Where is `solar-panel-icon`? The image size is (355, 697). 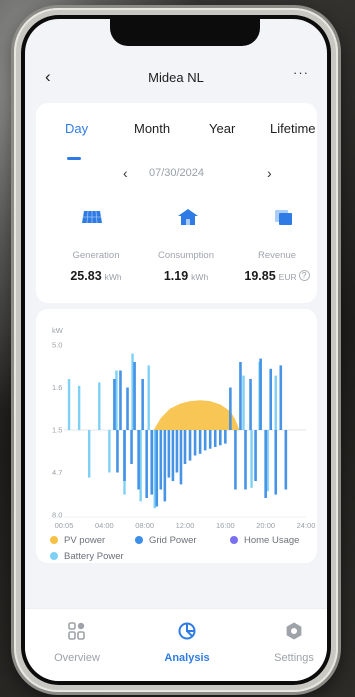
solar-panel-icon is located at coordinates (92, 217).